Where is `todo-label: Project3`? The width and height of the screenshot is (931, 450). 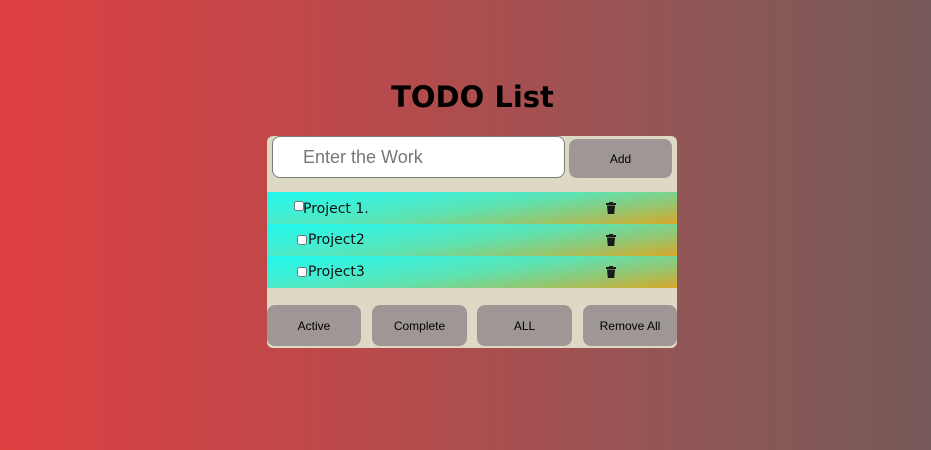 todo-label: Project3 is located at coordinates (336, 272).